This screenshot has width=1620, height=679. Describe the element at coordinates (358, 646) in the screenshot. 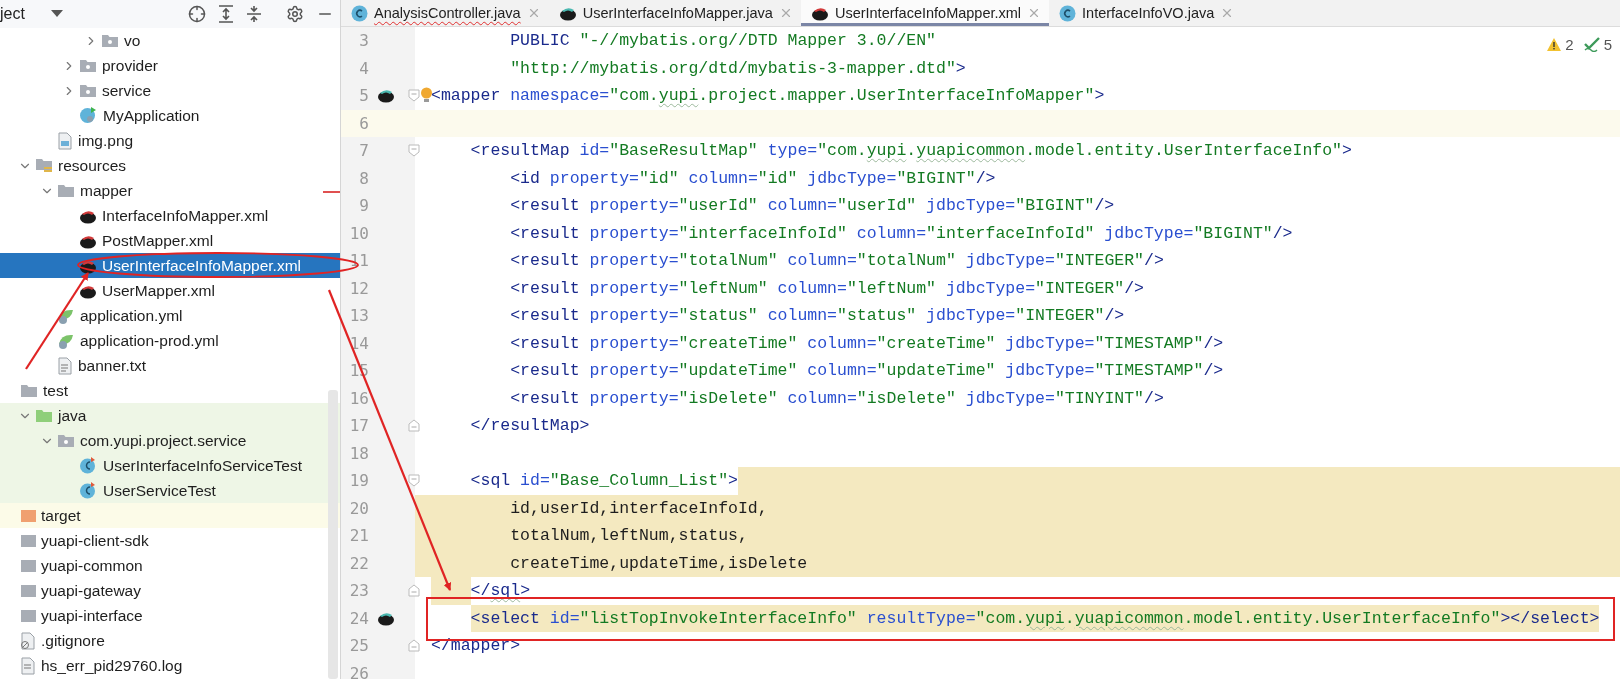

I see `line-number: 25` at that location.